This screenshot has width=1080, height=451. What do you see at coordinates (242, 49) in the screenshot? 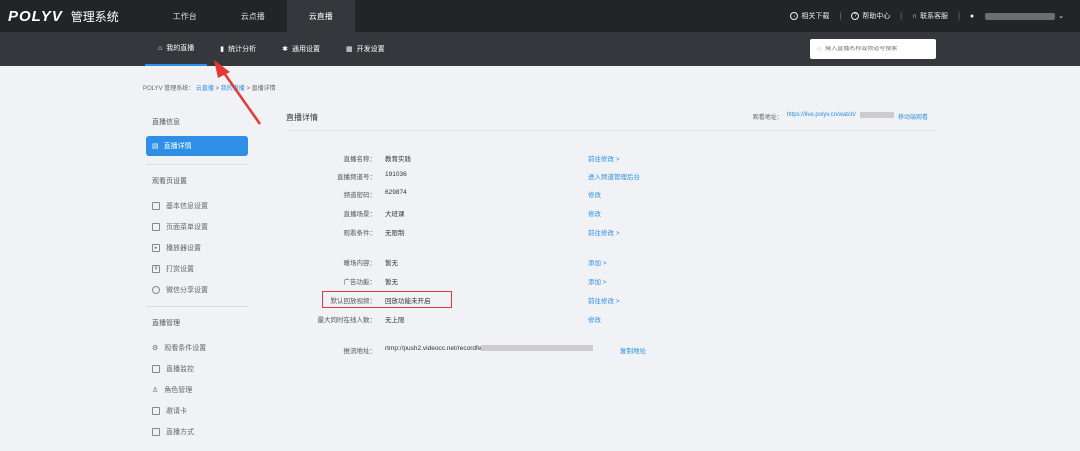
I see `tab-statistics-label: 统计分析` at bounding box center [242, 49].